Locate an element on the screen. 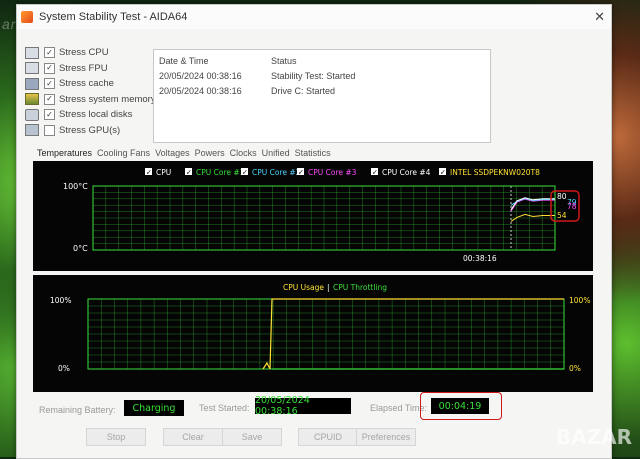 The height and width of the screenshot is (459, 640). cache-icon is located at coordinates (32, 83).